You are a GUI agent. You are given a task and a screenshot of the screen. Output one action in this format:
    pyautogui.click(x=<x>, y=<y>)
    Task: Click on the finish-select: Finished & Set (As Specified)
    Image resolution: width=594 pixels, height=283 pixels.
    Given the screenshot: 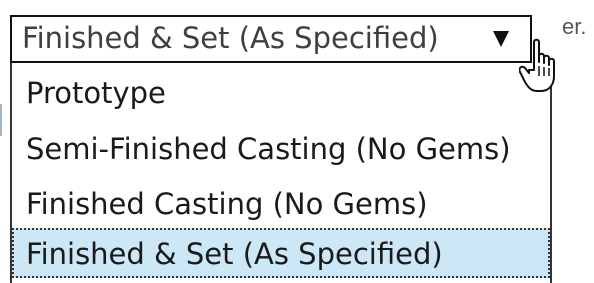 What is the action you would take?
    pyautogui.click(x=271, y=39)
    